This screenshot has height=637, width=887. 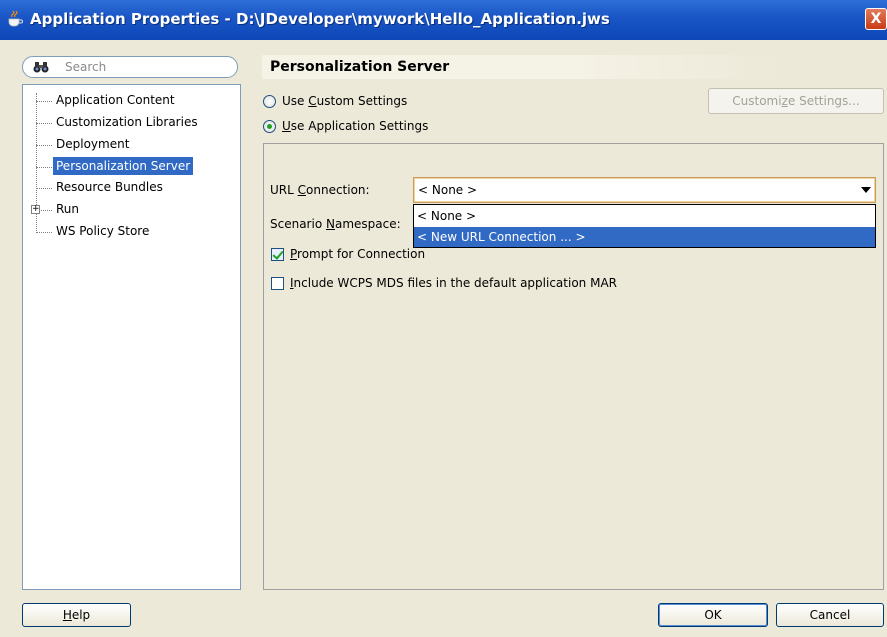 What do you see at coordinates (67, 209) in the screenshot?
I see `tree-item-run: Run` at bounding box center [67, 209].